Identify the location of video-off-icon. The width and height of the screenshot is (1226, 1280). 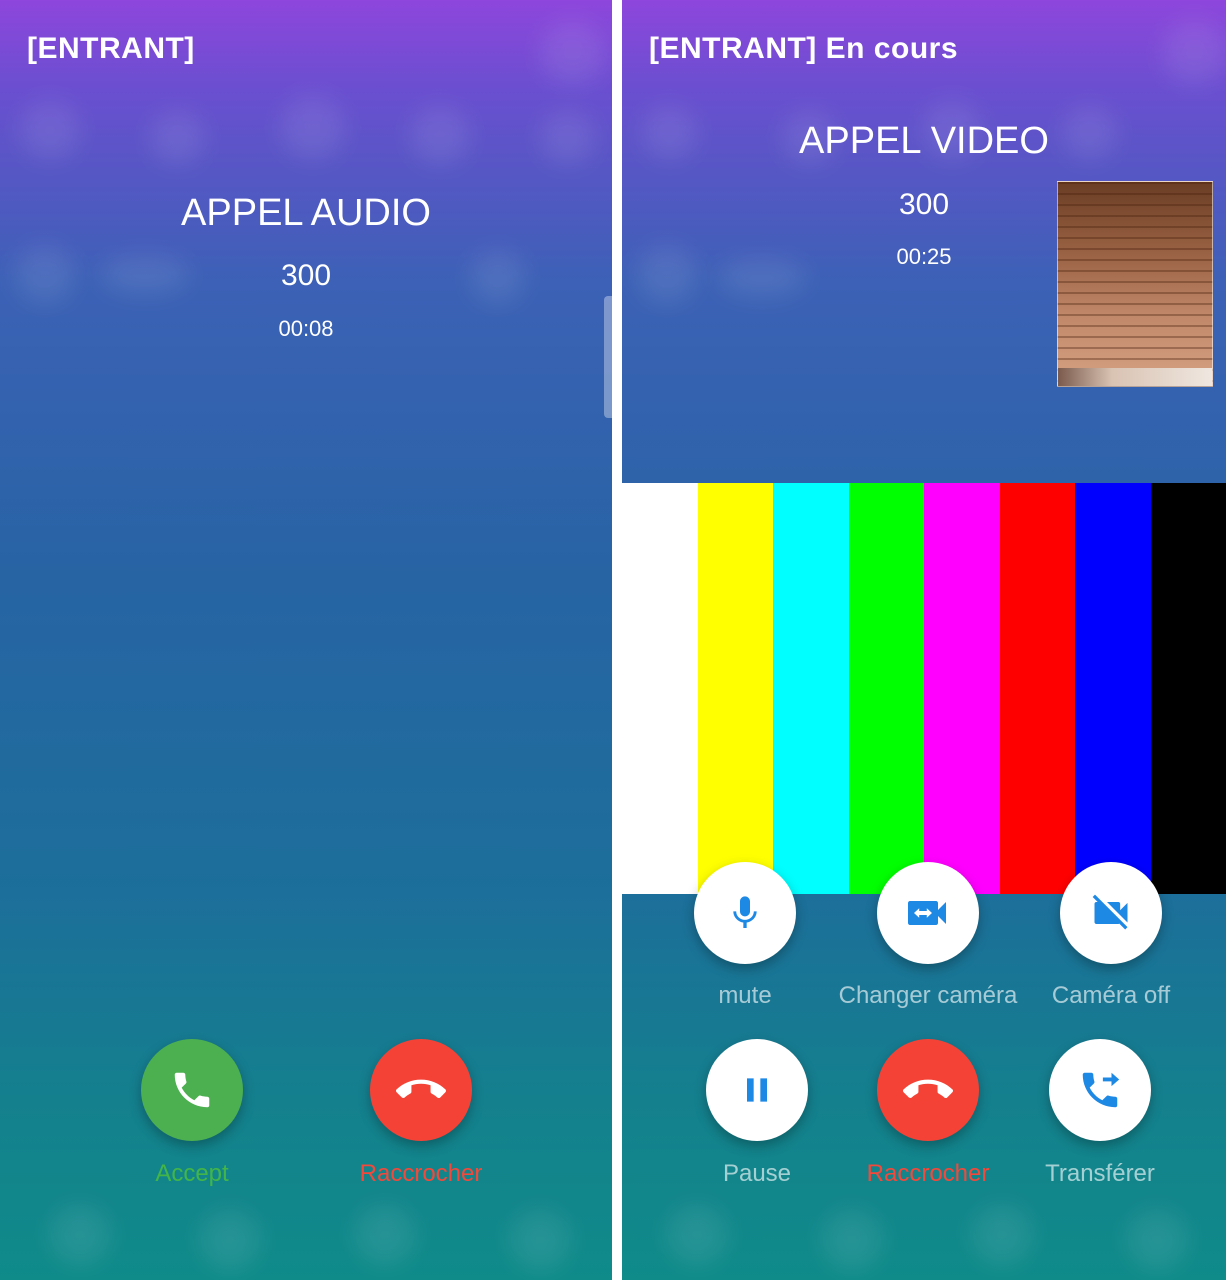
(1110, 912).